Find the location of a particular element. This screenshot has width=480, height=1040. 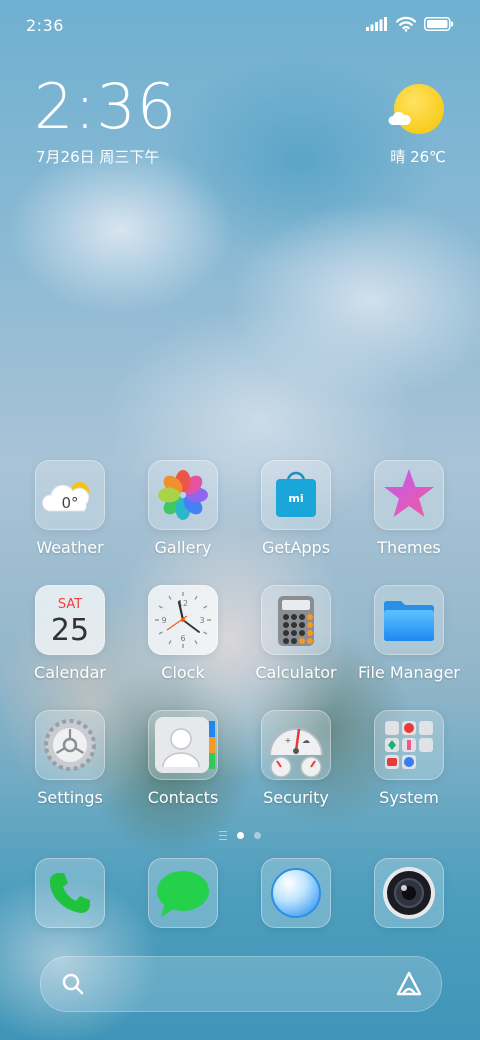

dock-phone is located at coordinates (70, 893).